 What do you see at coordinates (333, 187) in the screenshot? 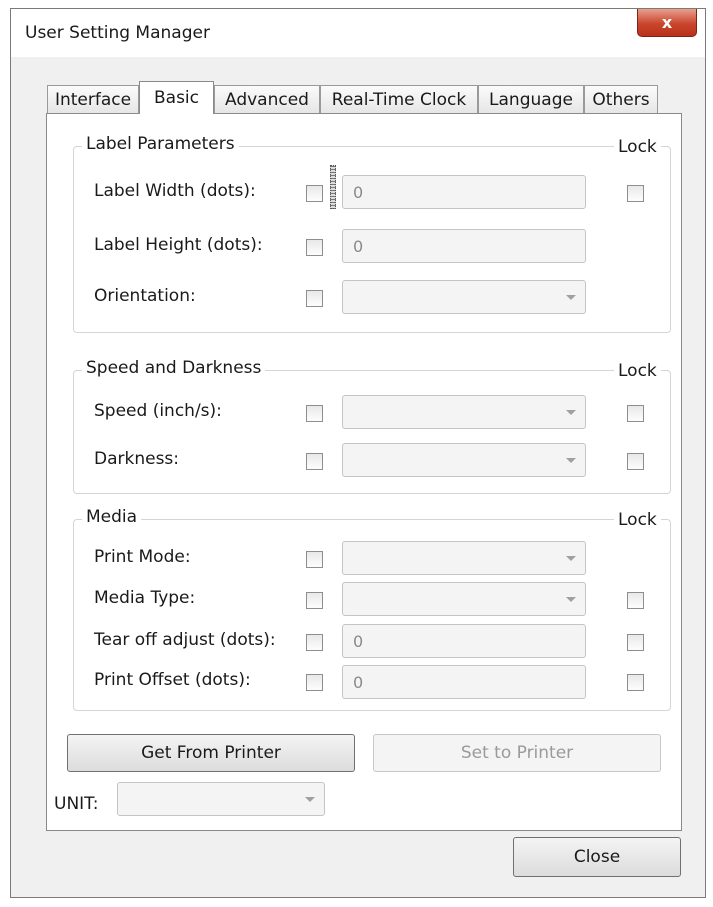
I see `splitter-handle` at bounding box center [333, 187].